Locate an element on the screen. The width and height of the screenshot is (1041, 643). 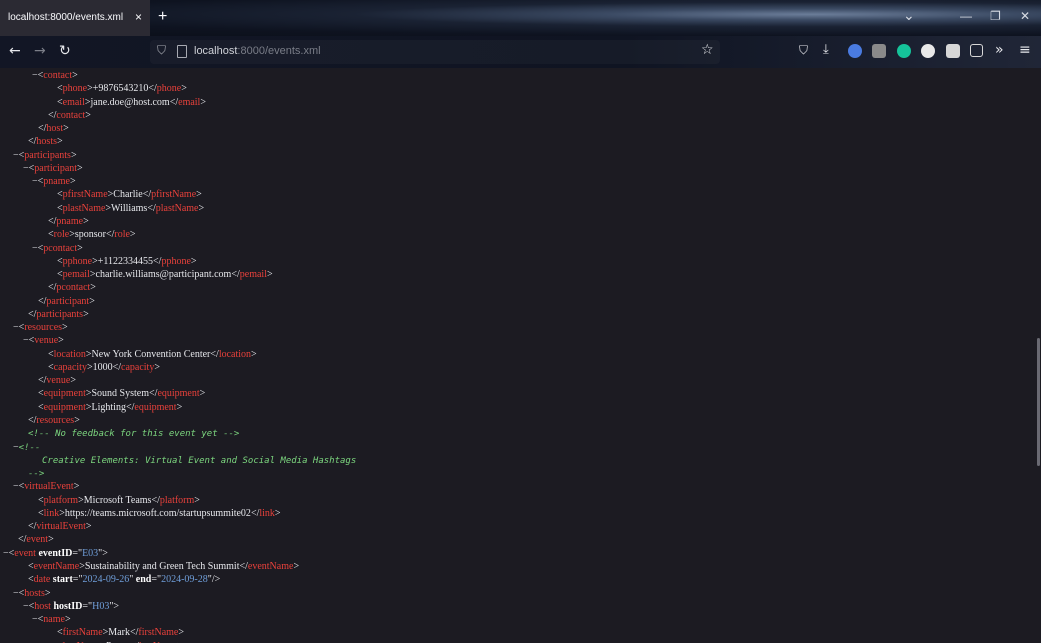
forward-icon: → is located at coordinates (40, 51).